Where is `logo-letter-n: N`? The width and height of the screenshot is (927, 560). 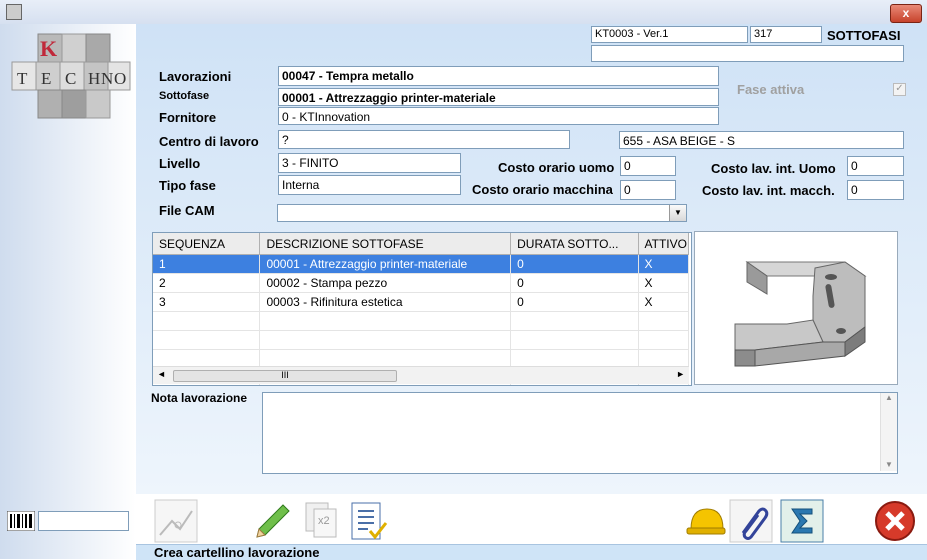
logo-letter-n: N is located at coordinates (107, 78).